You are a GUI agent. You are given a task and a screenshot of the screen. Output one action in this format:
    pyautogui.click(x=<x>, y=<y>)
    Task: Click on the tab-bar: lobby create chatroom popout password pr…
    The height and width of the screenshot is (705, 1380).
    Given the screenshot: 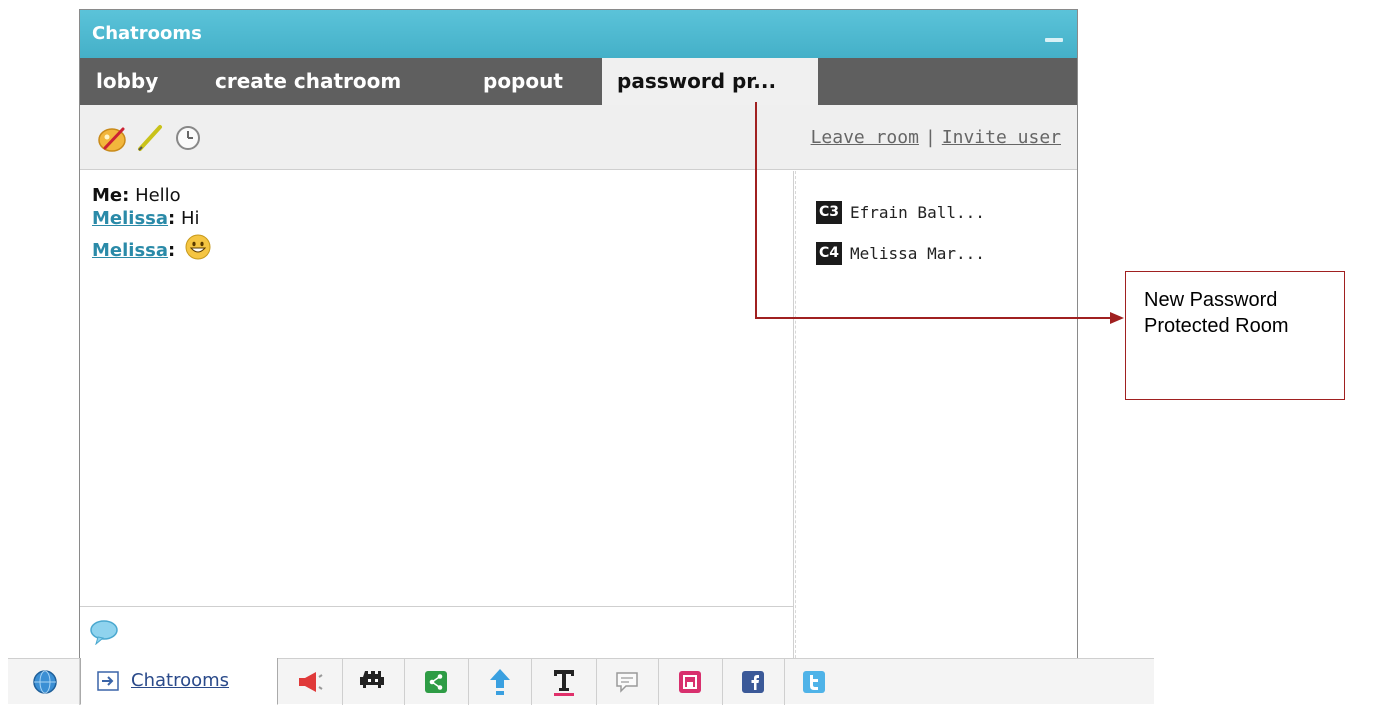 What is the action you would take?
    pyautogui.click(x=578, y=81)
    